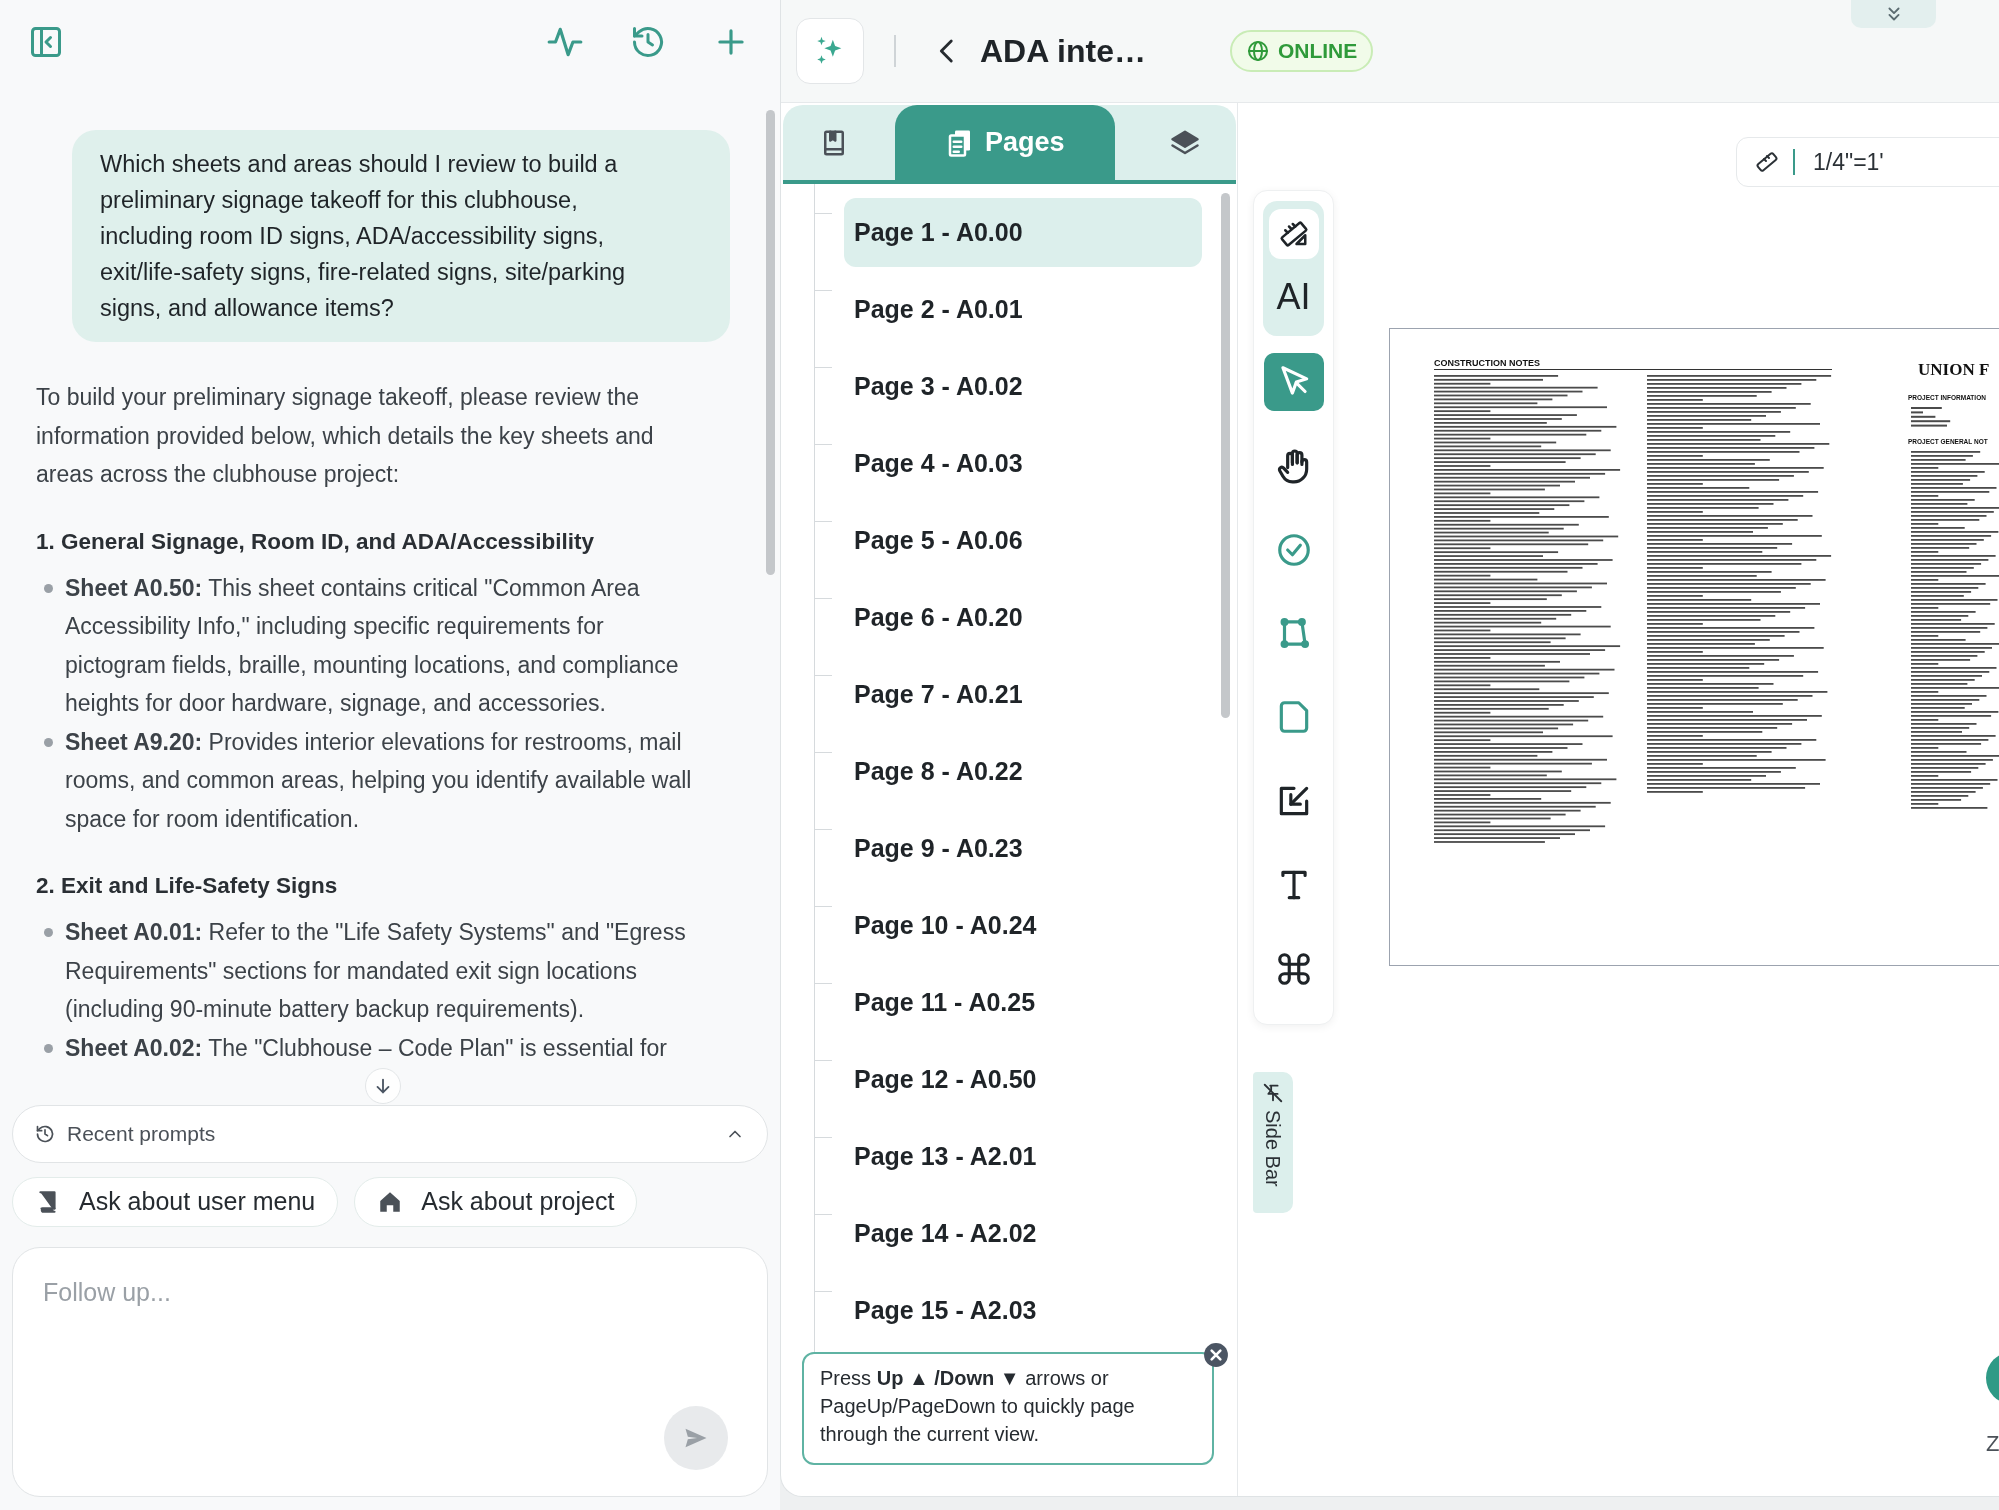 The image size is (1999, 1510). I want to click on page-item: Page 11 - A0.25, so click(1023, 1002).